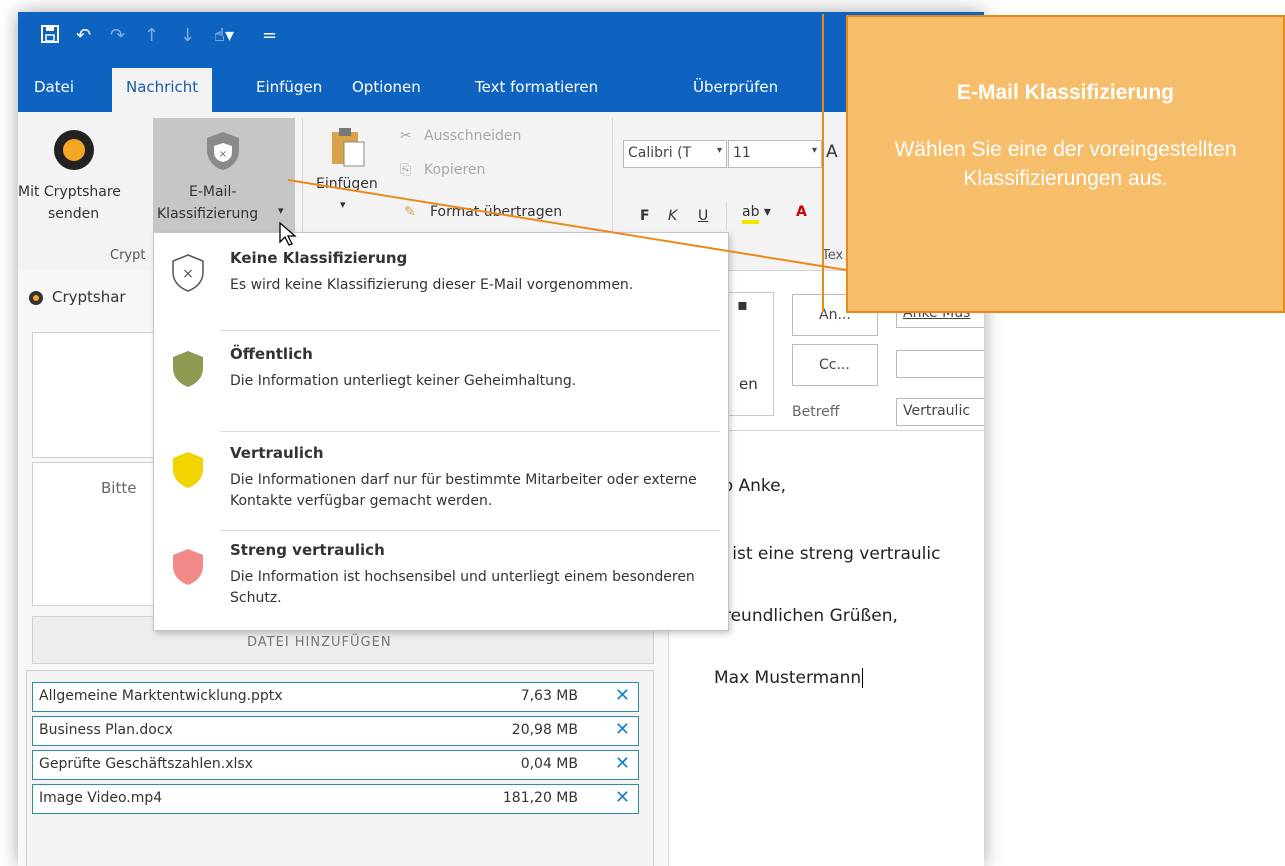 The width and height of the screenshot is (1285, 866). What do you see at coordinates (1065, 92) in the screenshot?
I see `callout-title: E-Mail Klassifizierung` at bounding box center [1065, 92].